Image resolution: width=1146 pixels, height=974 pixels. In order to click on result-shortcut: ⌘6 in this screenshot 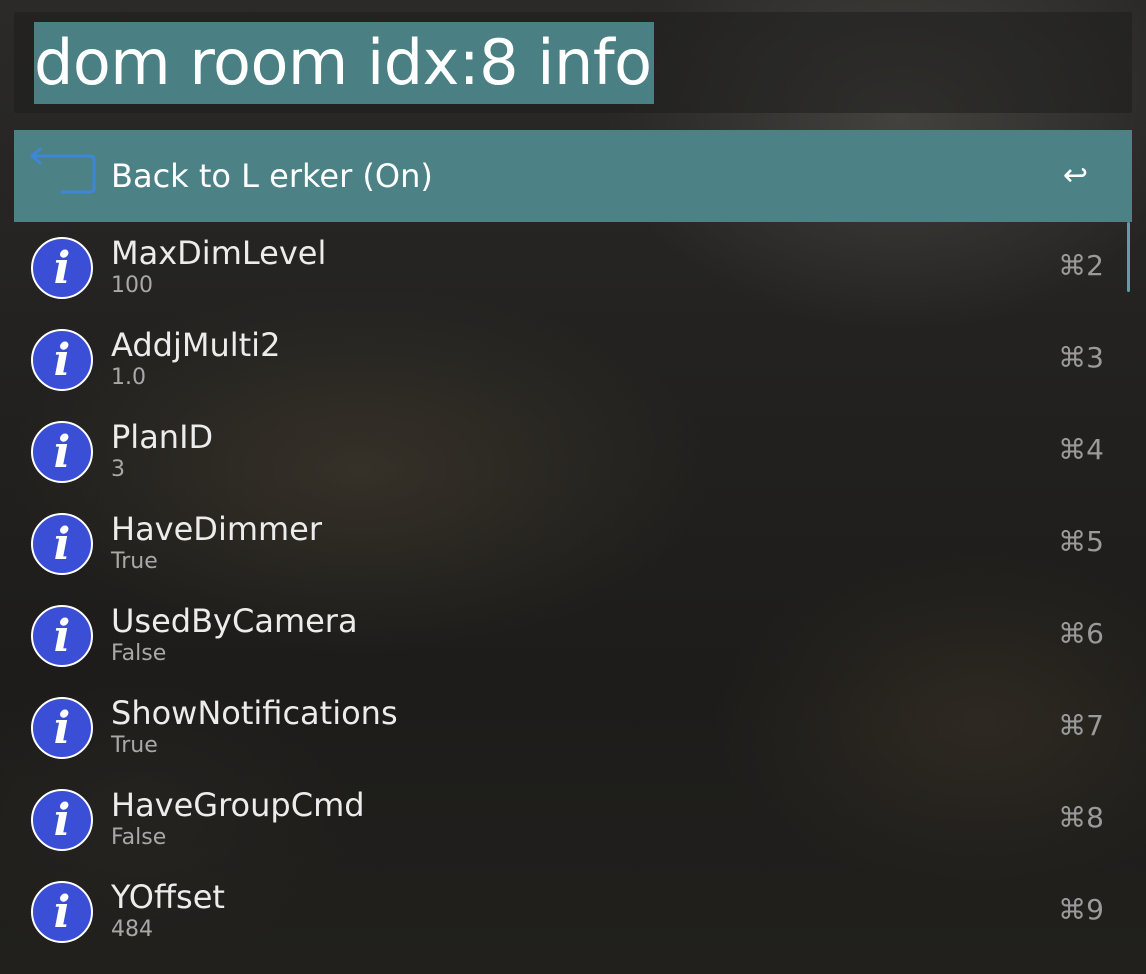, I will do `click(1081, 633)`.